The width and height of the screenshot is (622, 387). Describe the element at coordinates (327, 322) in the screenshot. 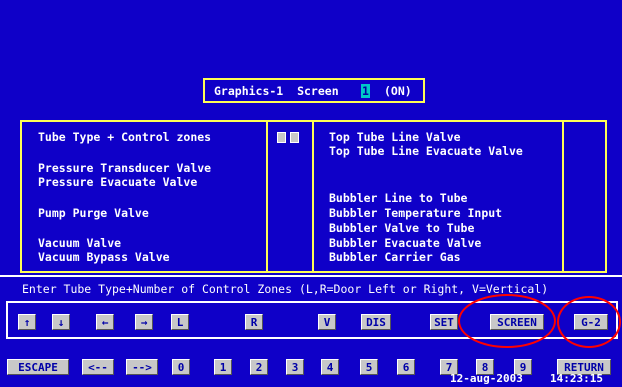

I see `vertical-button: V` at that location.